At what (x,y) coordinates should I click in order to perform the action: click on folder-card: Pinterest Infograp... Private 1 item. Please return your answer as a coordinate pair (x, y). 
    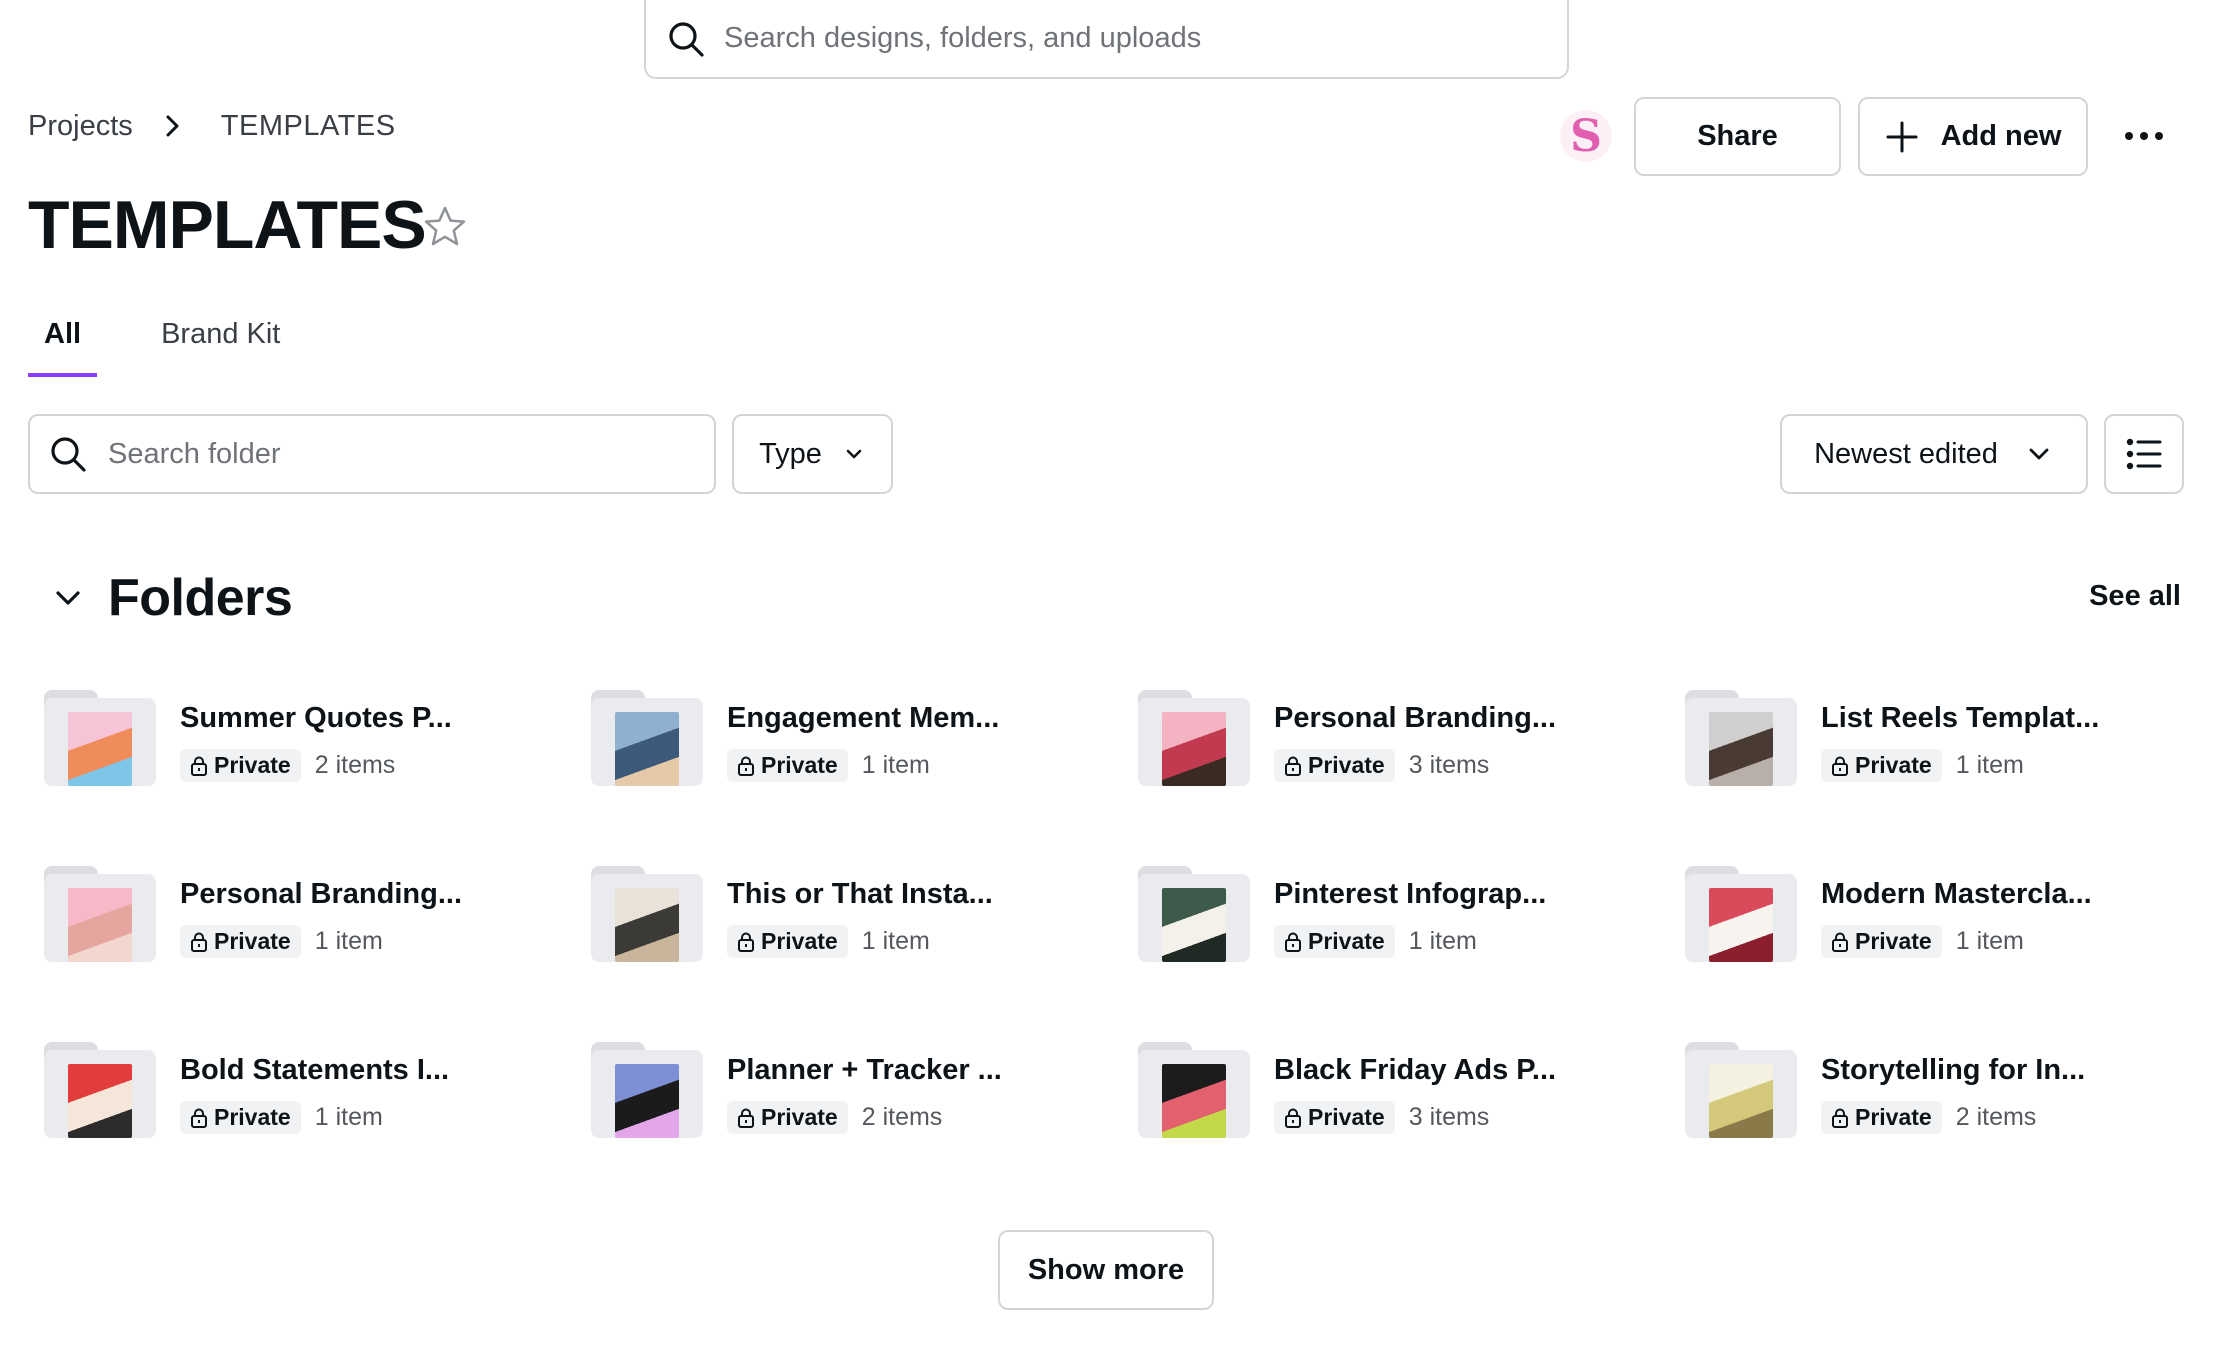
    Looking at the image, I should click on (1398, 921).